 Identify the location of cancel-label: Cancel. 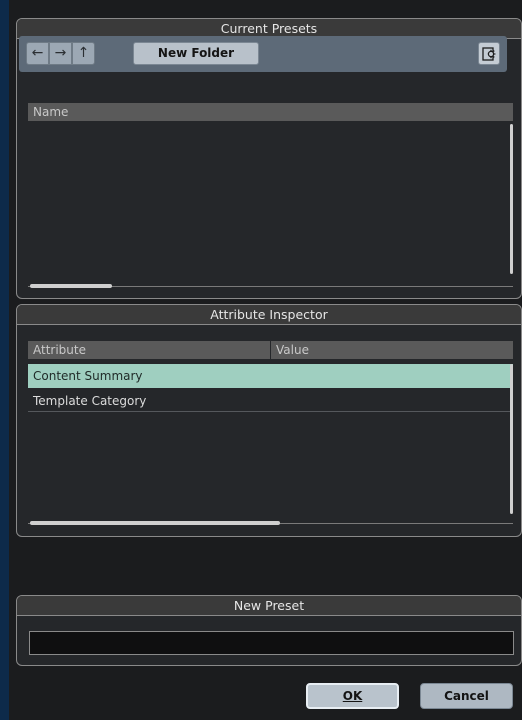
(466, 696).